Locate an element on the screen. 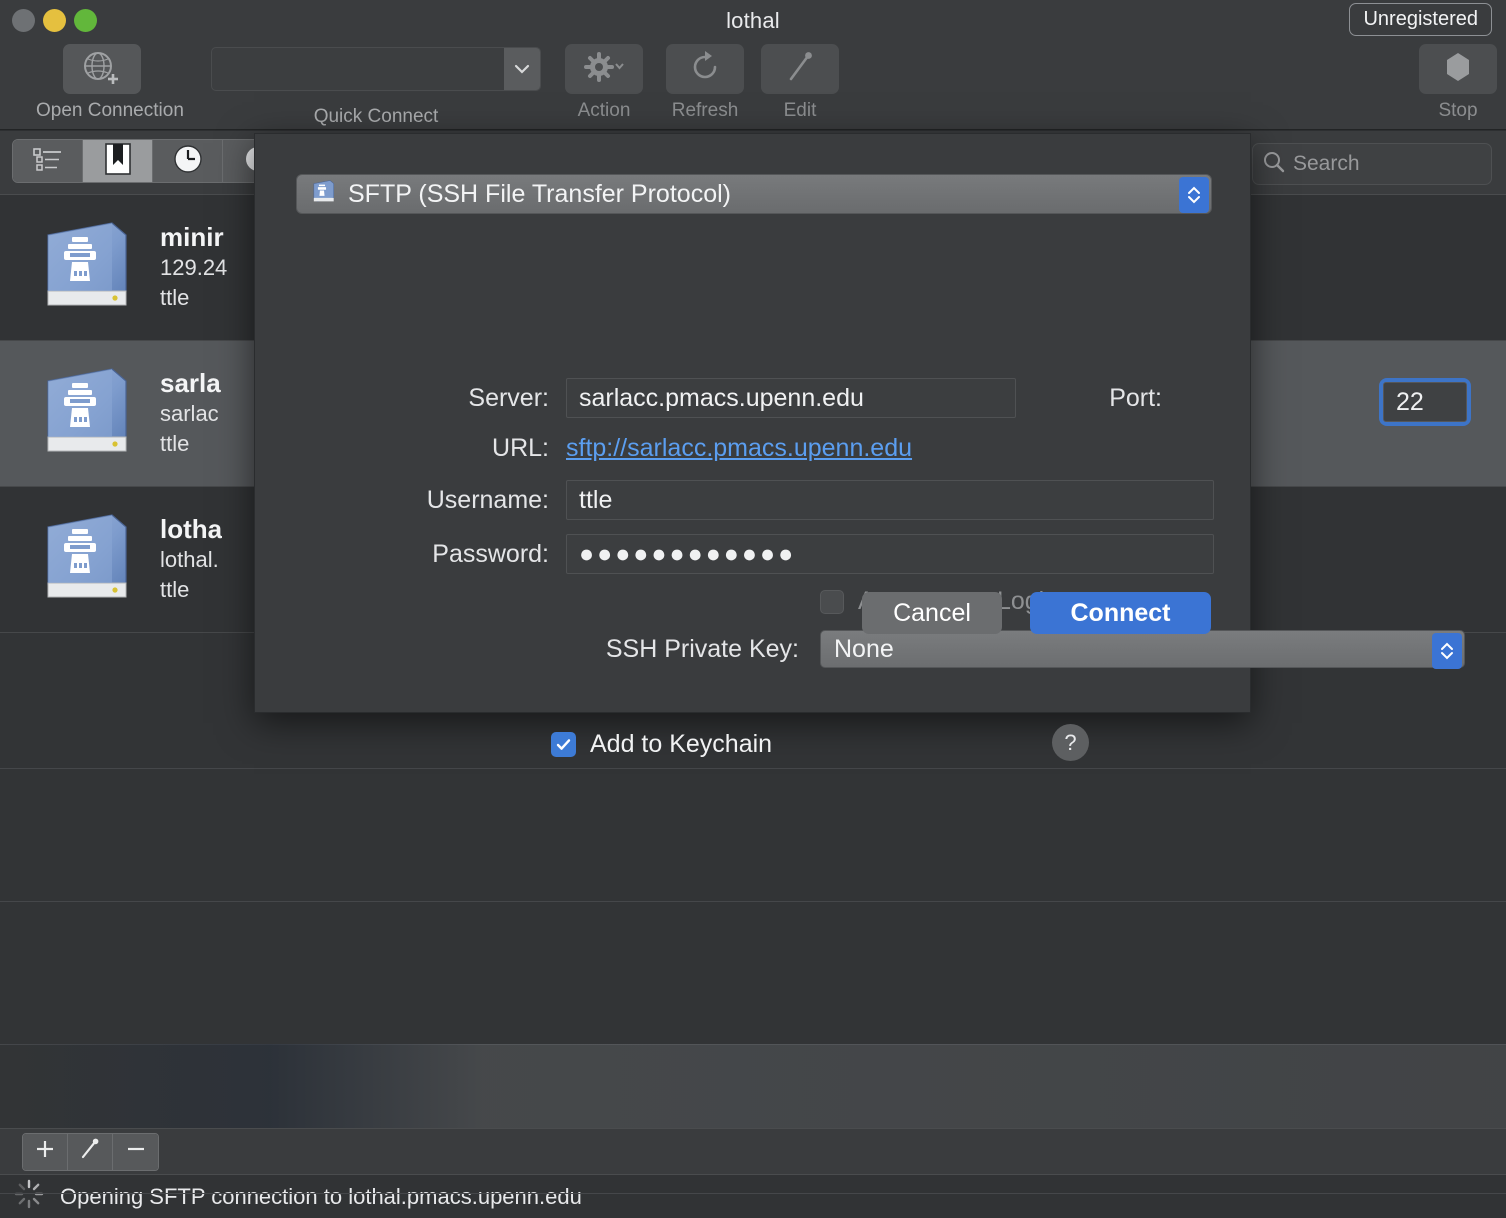  bookmark-actions-group is located at coordinates (90, 1151).